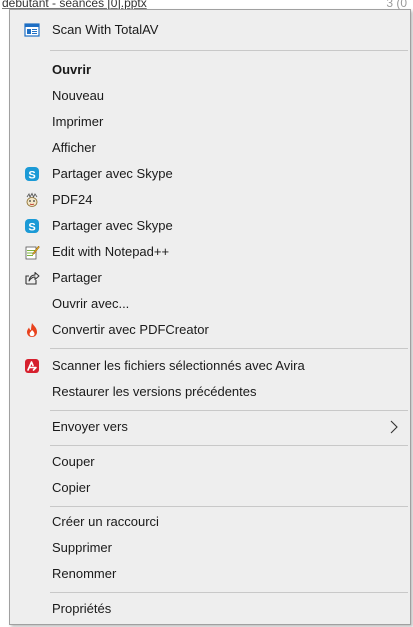 Image resolution: width=413 pixels, height=627 pixels. I want to click on menu-item-pdf24: PDF24, so click(210, 200).